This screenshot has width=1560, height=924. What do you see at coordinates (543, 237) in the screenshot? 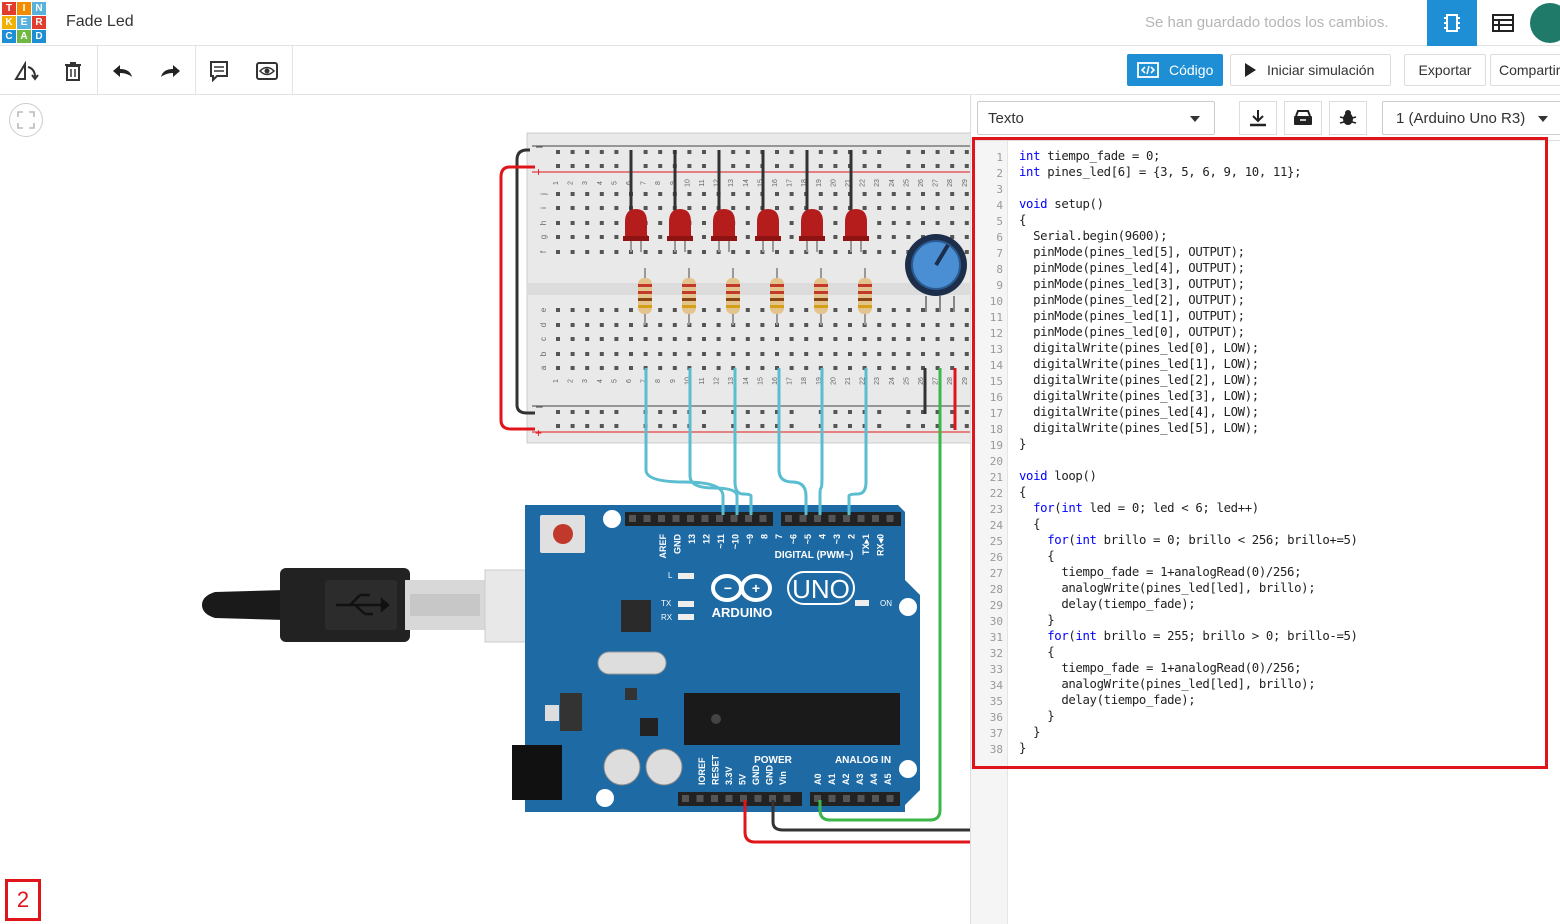
I see `breadboard-row-letter: g` at bounding box center [543, 237].